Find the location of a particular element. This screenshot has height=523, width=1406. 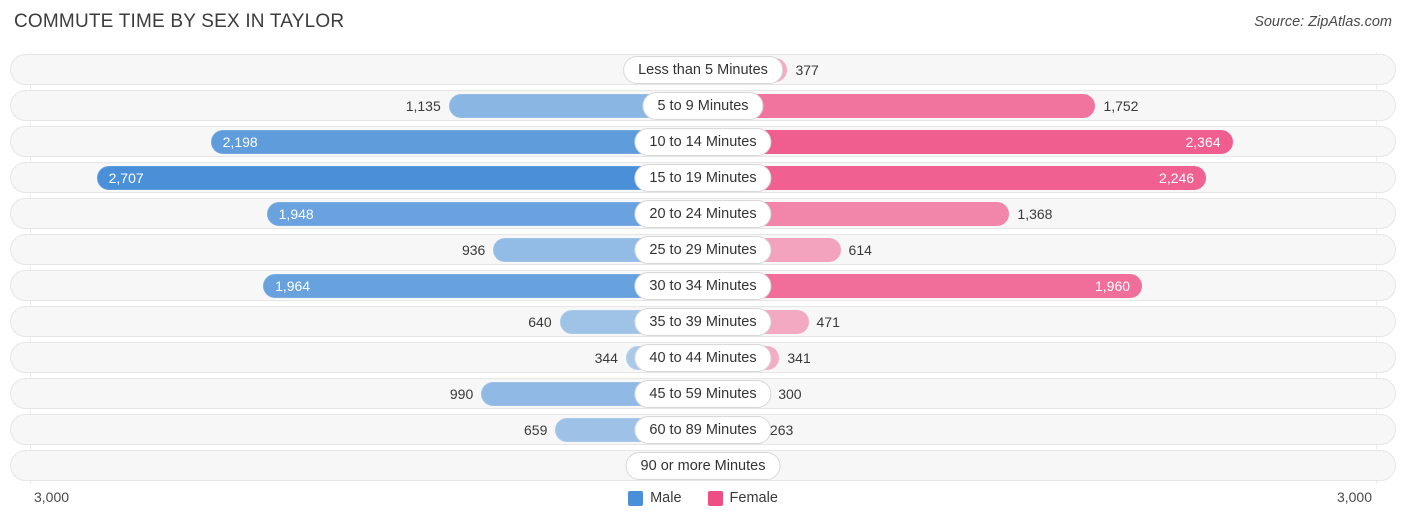

category-label-pill: 20 to 24 Minutes is located at coordinates (703, 214).